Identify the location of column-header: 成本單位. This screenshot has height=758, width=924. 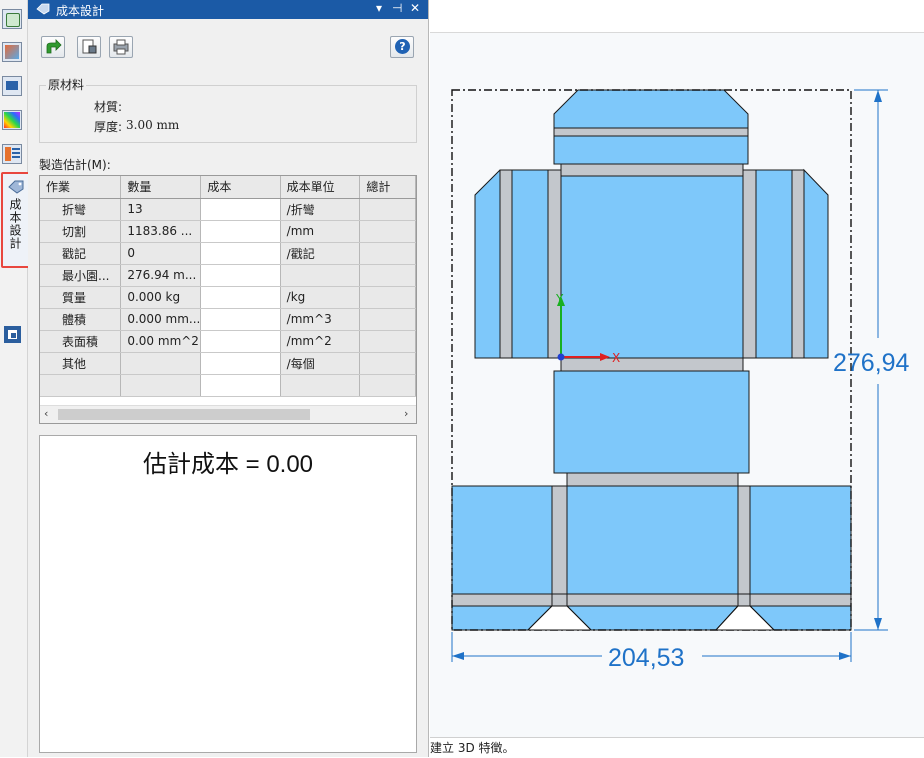
(320, 187).